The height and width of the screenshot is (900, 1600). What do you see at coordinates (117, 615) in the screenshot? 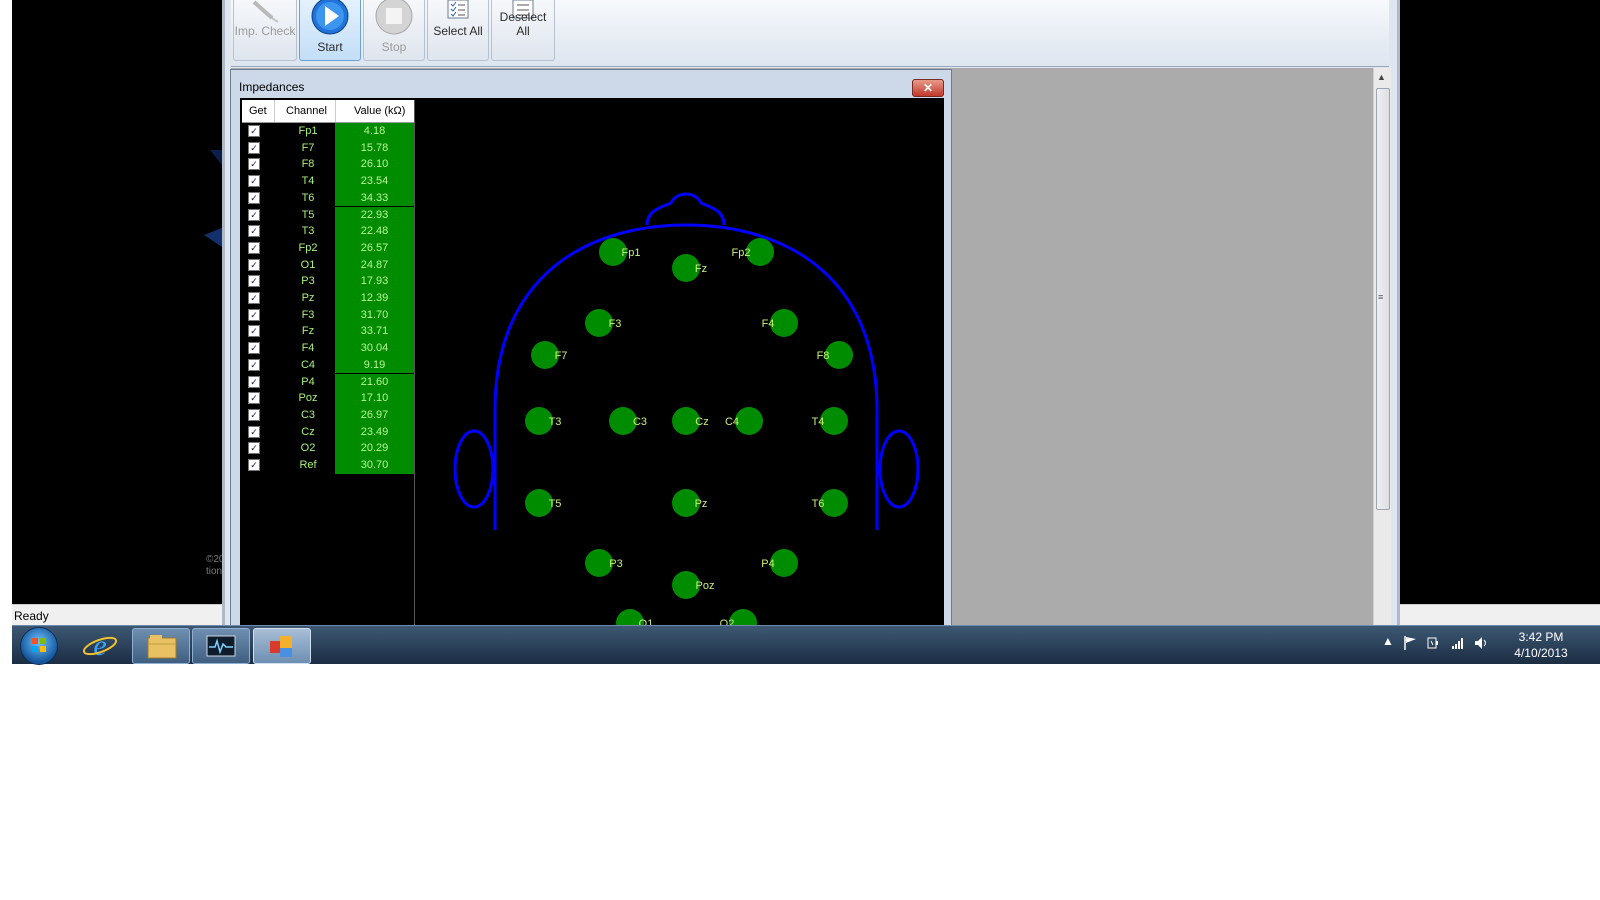
I see `status-bar: Ready` at bounding box center [117, 615].